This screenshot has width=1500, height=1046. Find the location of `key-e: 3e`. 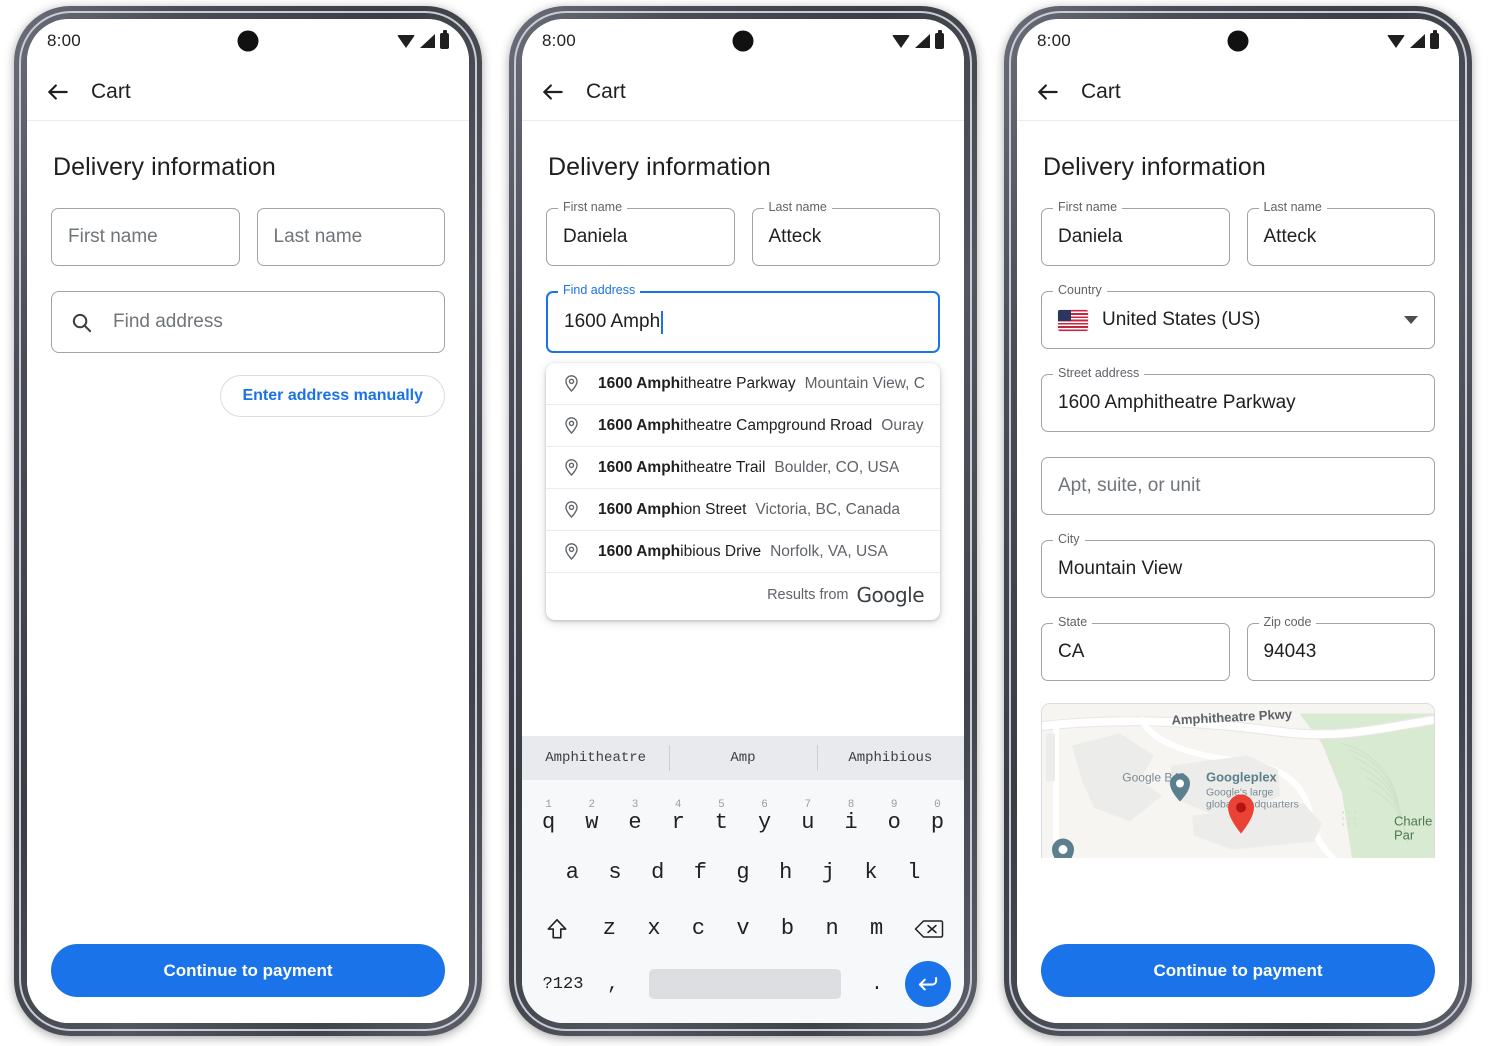

key-e: 3e is located at coordinates (634, 817).